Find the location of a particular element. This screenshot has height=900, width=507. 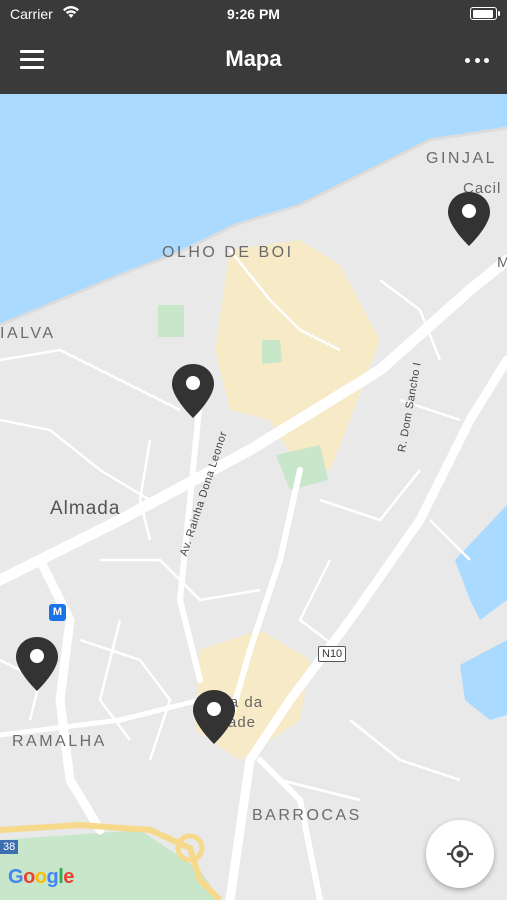

navigation-bar: Mapa is located at coordinates (253, 61).